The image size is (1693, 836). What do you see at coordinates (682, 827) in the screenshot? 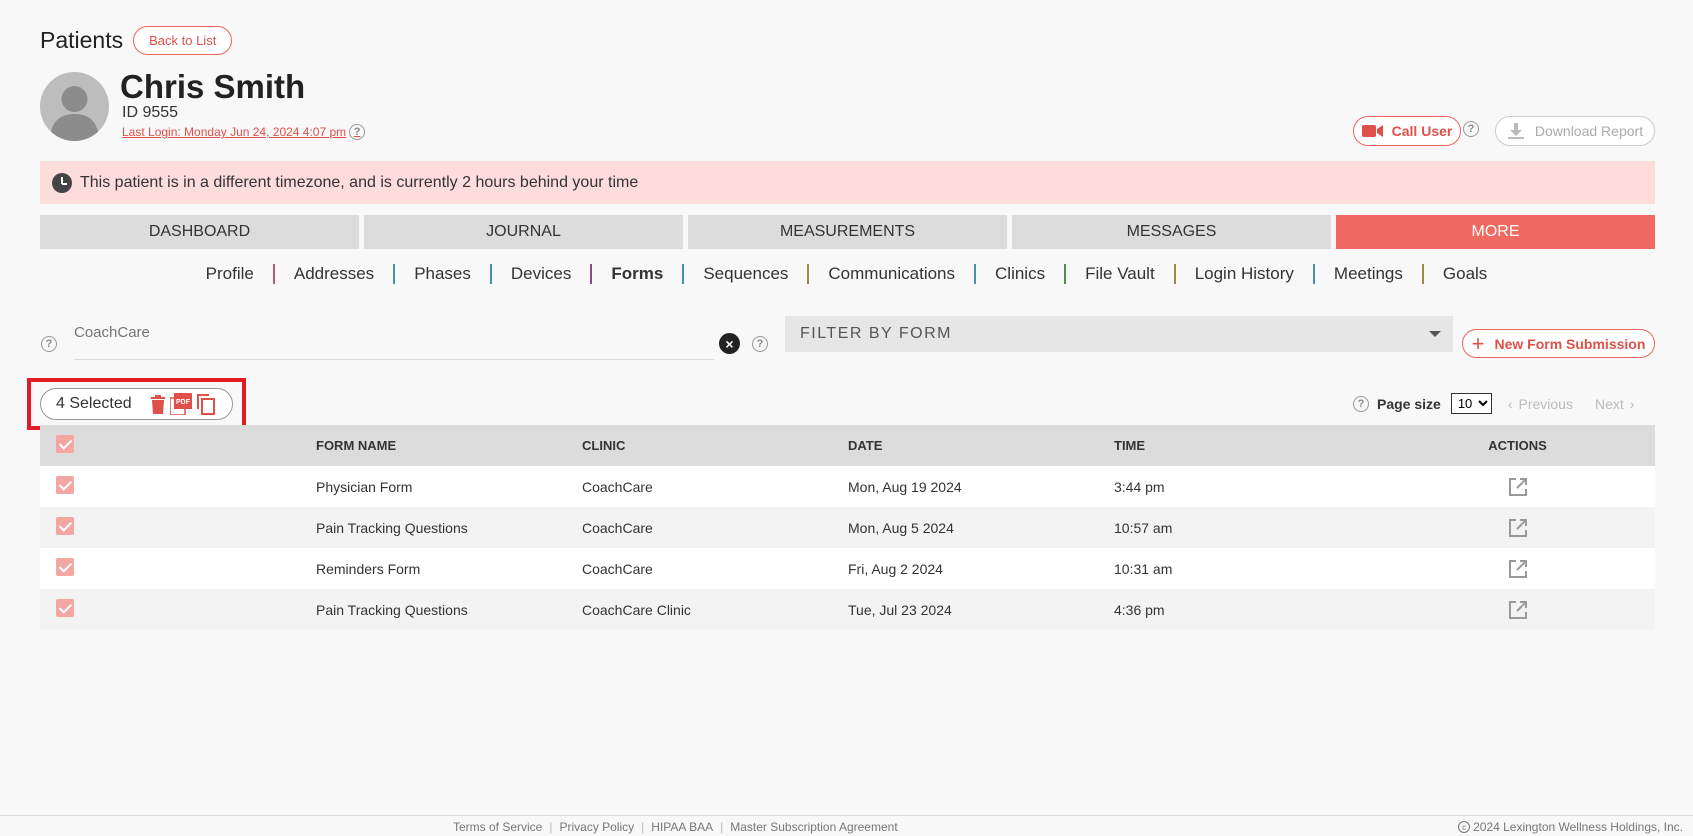
I see `hipaa-link: HIPAA BAA` at bounding box center [682, 827].